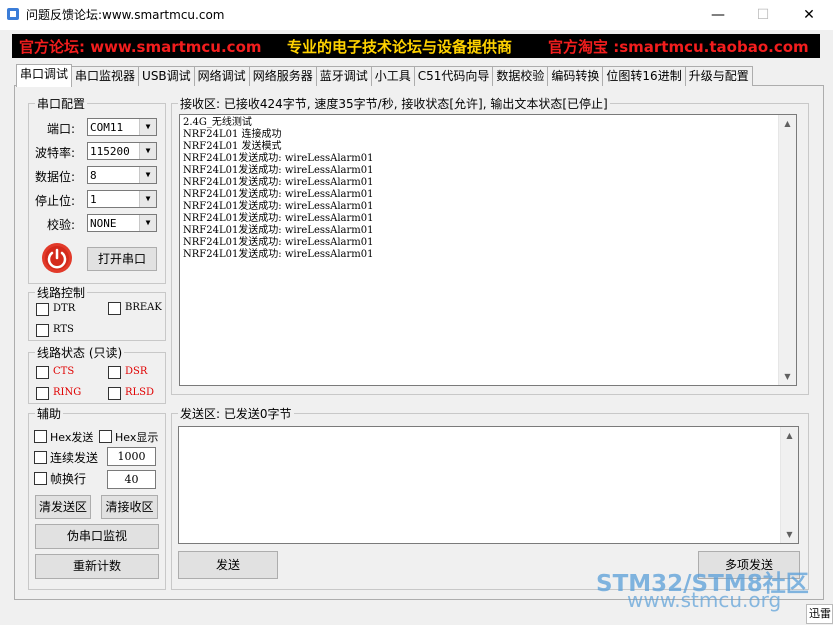 The image size is (833, 625). Describe the element at coordinates (55, 153) in the screenshot. I see `baud-label: 波特率:` at that location.